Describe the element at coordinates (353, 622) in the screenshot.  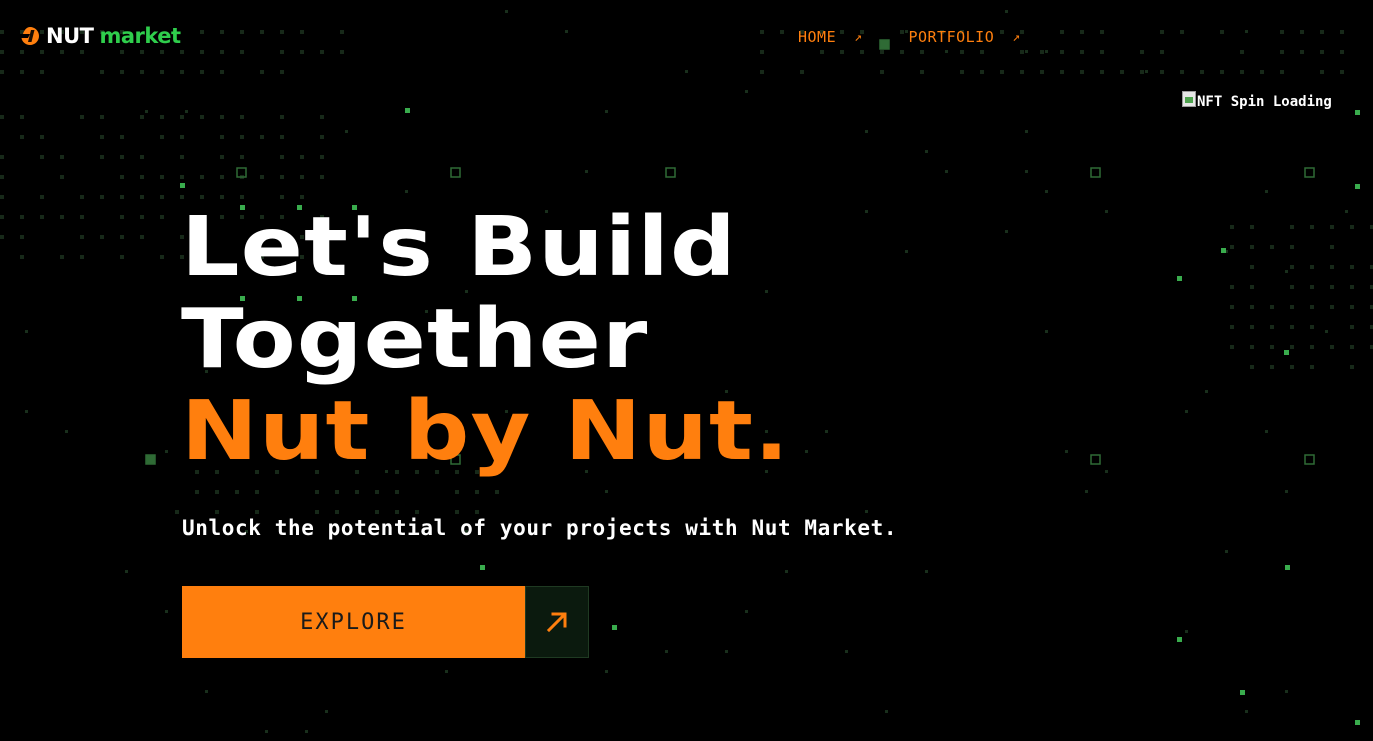
I see `explore-button: EXPLORE` at that location.